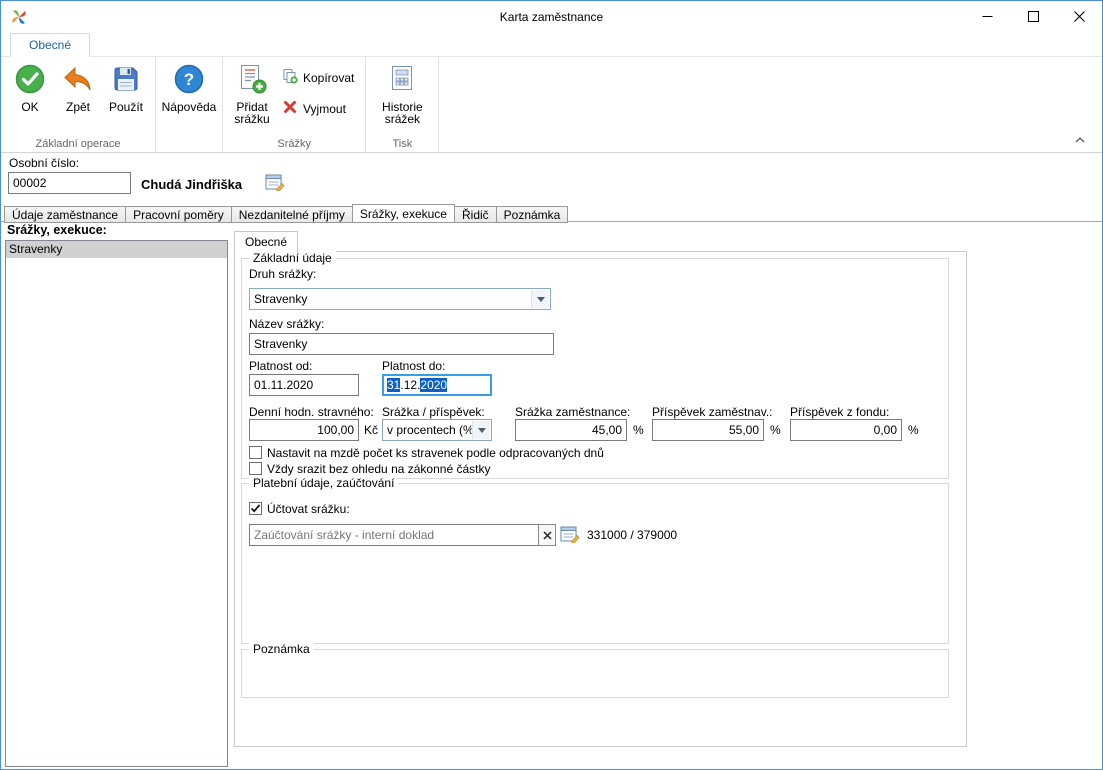  I want to click on deduction-name-value: Stravenky, so click(281, 344).